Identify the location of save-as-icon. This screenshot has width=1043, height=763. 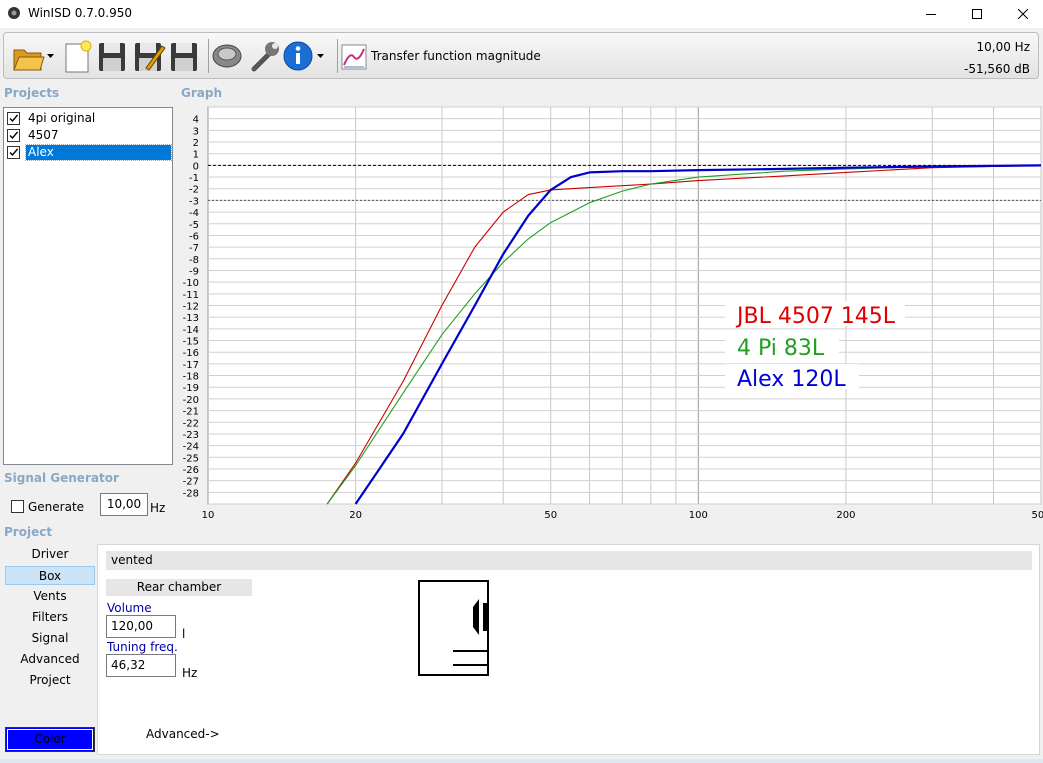
(149, 56).